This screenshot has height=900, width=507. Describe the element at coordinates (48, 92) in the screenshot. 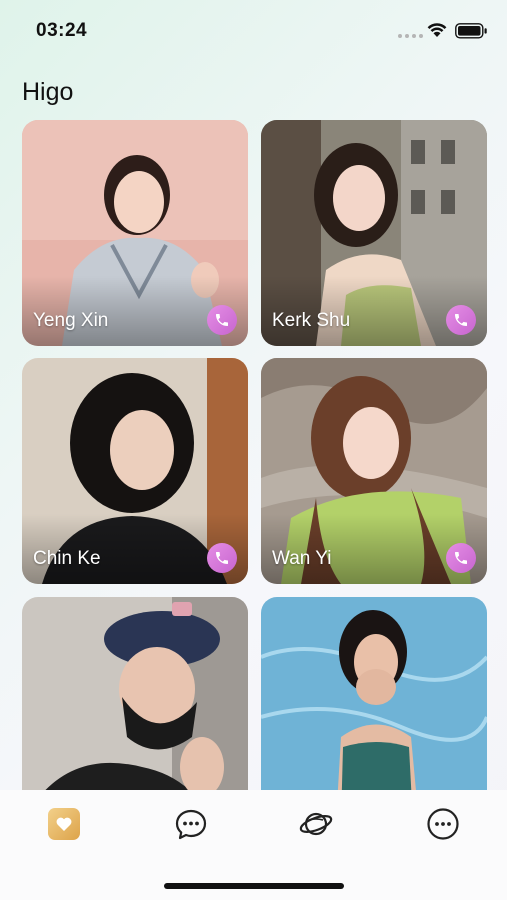

I see `page-title: Higo` at that location.